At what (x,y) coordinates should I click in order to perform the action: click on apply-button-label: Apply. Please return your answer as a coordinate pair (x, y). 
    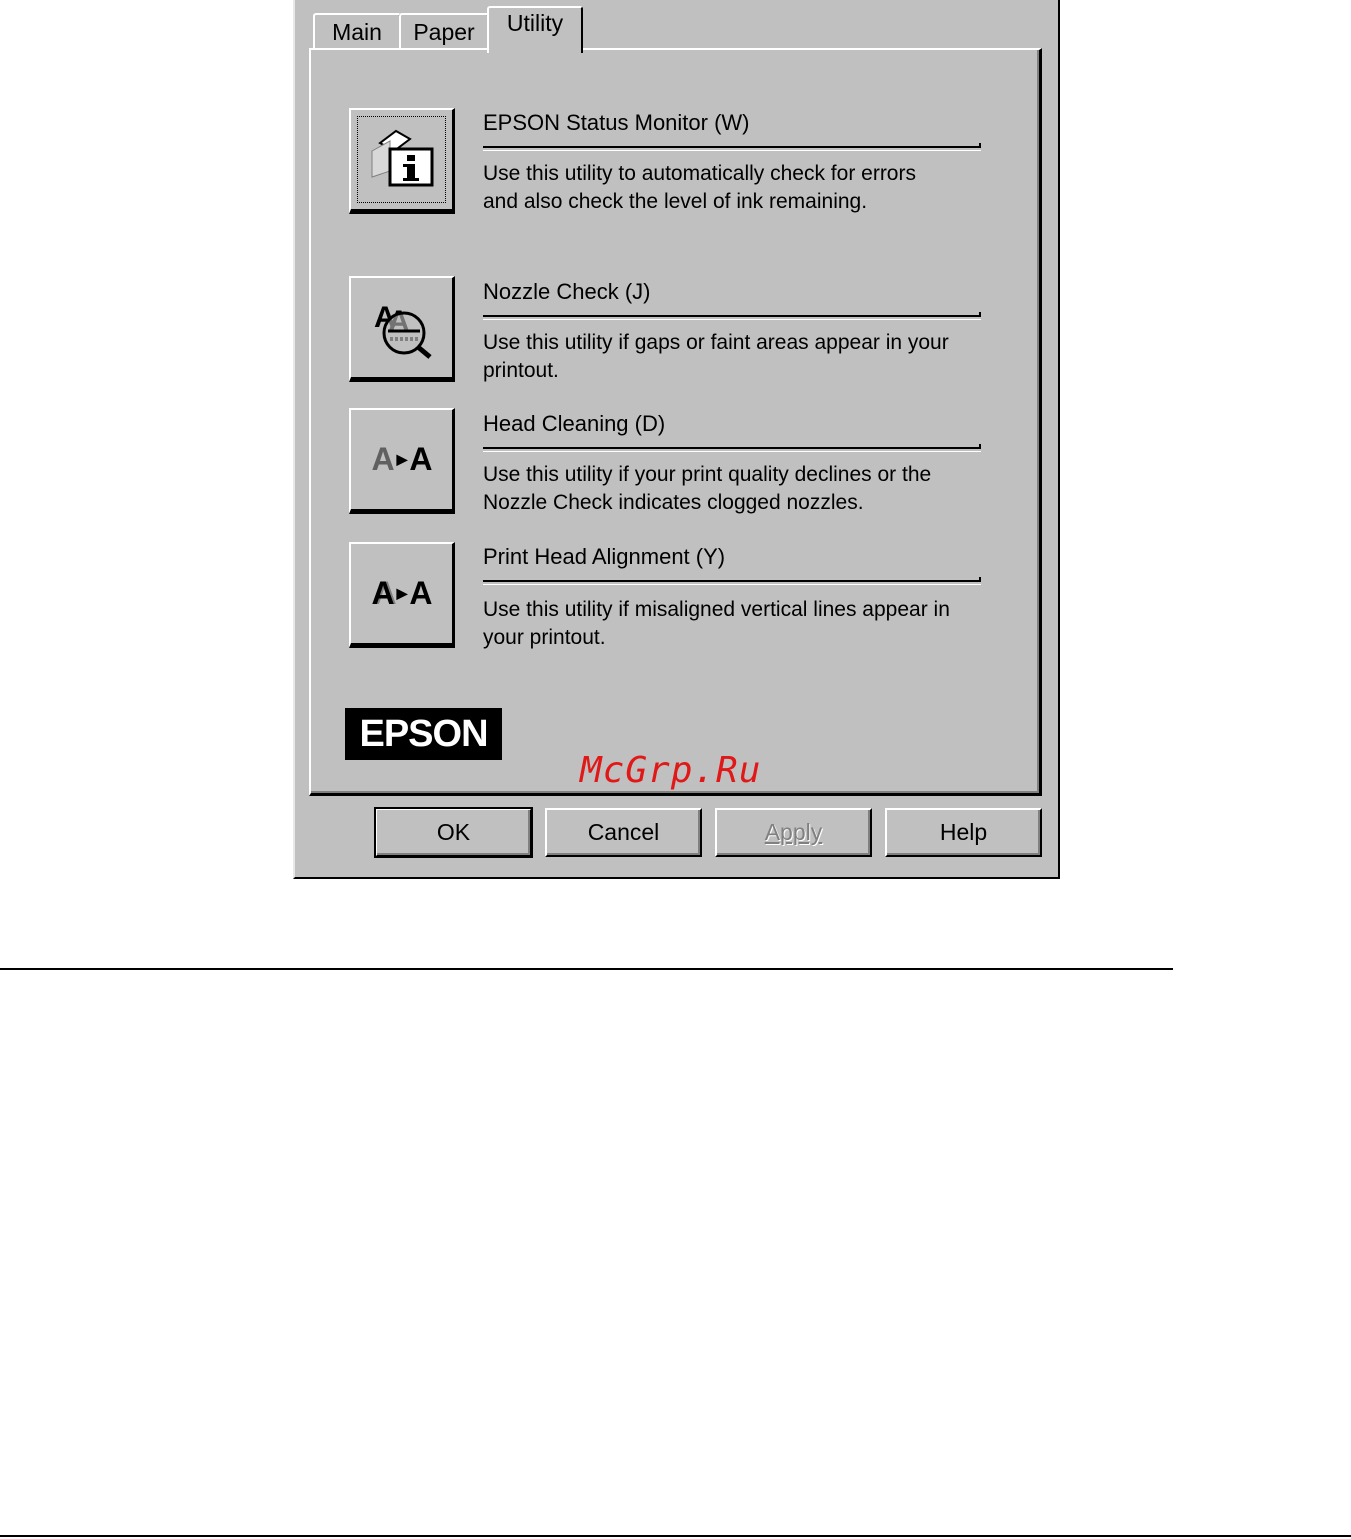
    Looking at the image, I should click on (793, 832).